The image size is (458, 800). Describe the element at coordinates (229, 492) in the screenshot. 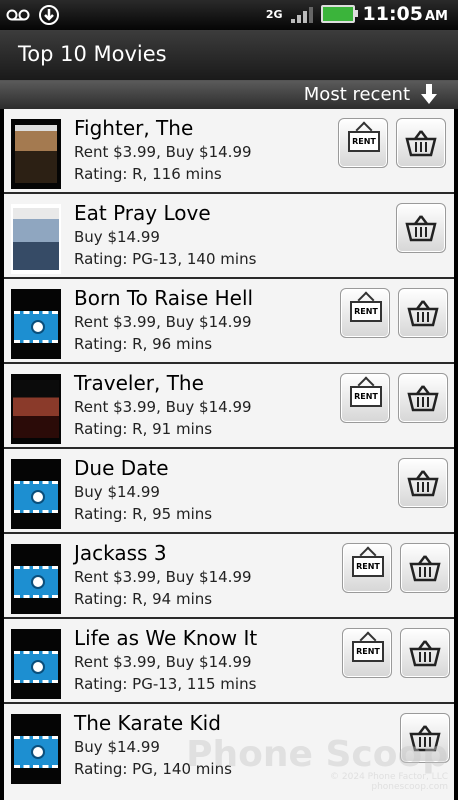

I see `list-item-movie: Due Date Buy $14.99 Rating: R, 95 mins` at that location.